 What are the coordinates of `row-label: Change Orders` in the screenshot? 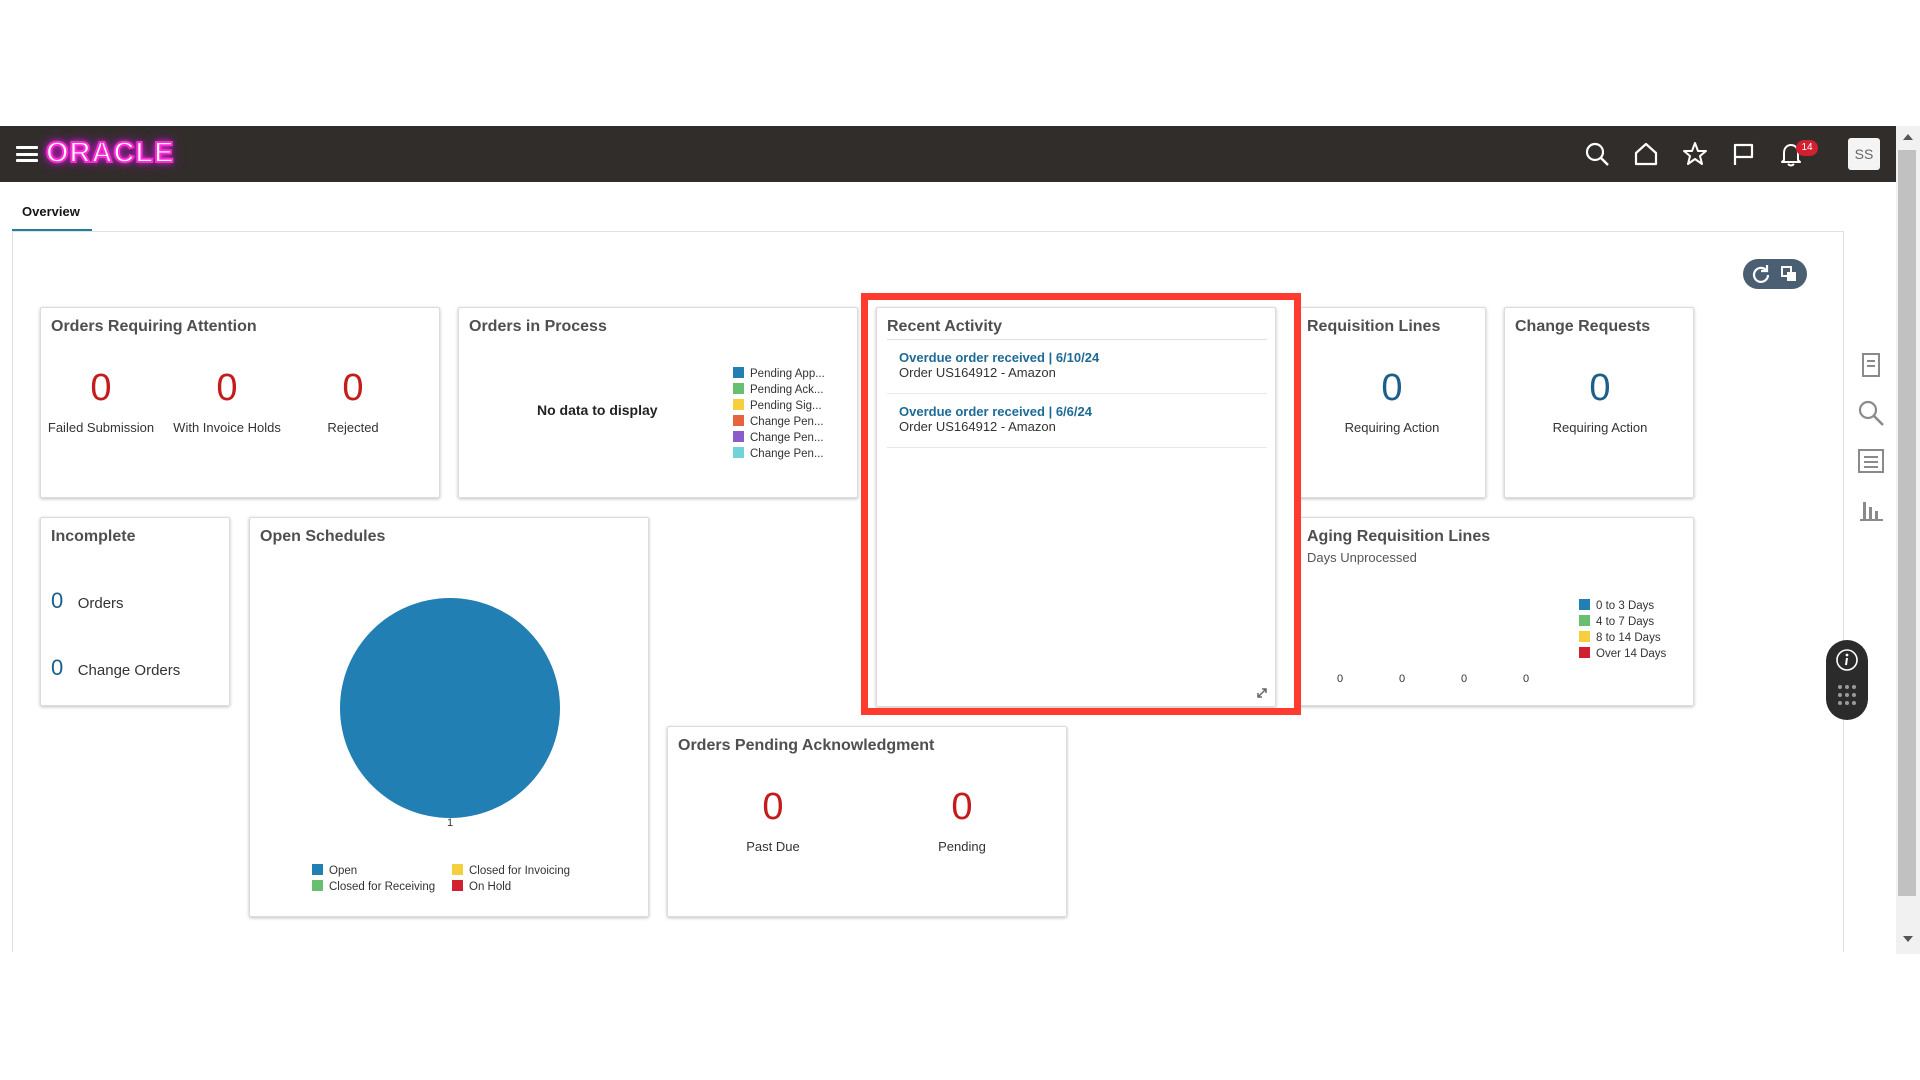 It's located at (129, 670).